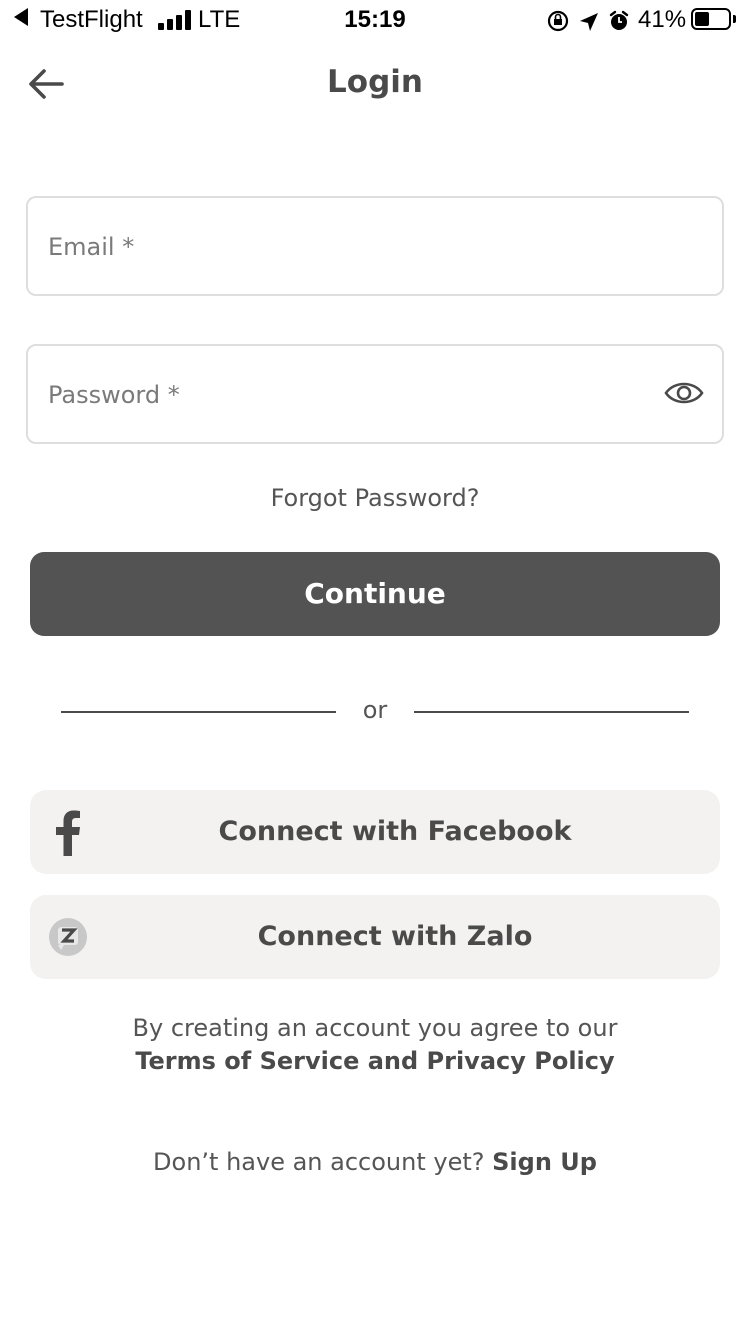 Image resolution: width=750 pixels, height=1334 pixels. What do you see at coordinates (684, 393) in the screenshot?
I see `show-password-eye-icon` at bounding box center [684, 393].